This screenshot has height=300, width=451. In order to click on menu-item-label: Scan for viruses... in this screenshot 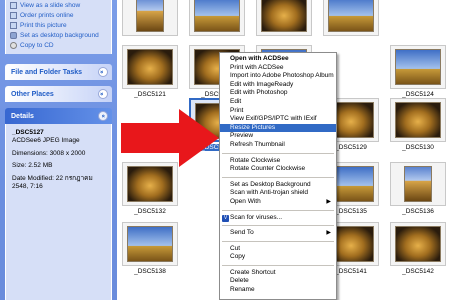, I will do `click(256, 217)`.